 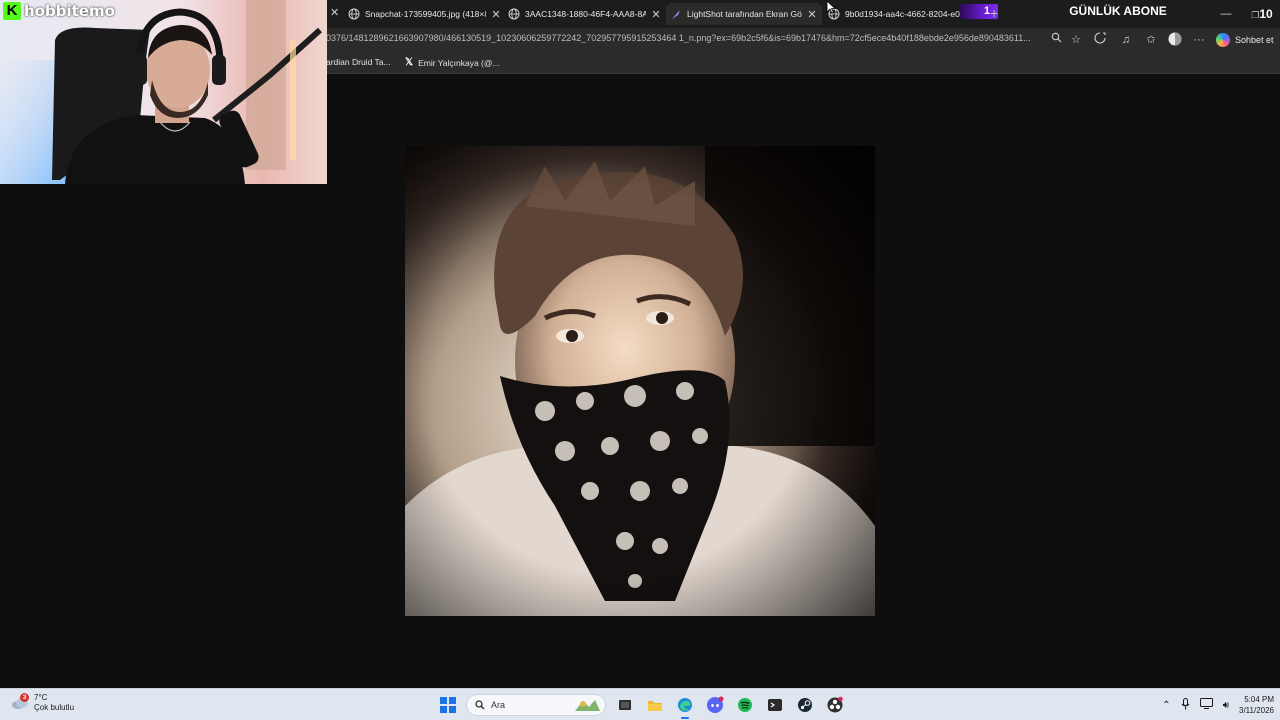 I want to click on tab-title: LightShot tarafından Ekran Görünt, so click(x=744, y=14).